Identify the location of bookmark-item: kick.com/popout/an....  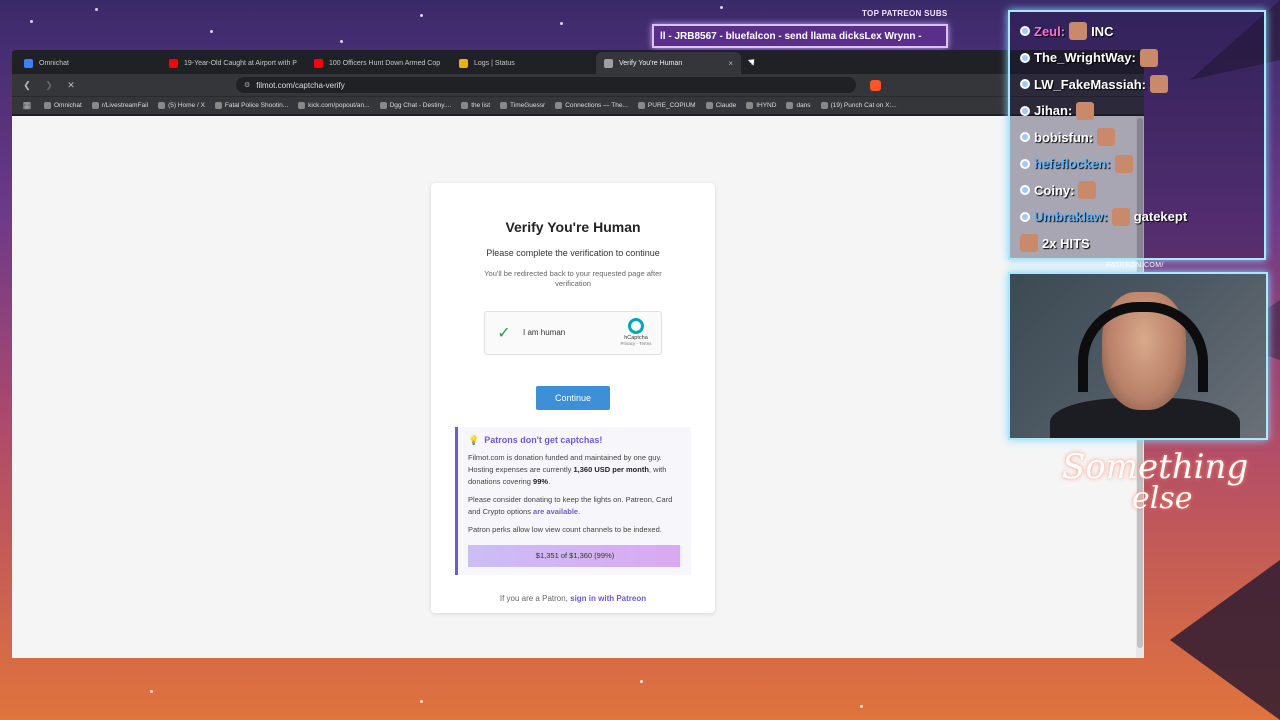
(334, 105).